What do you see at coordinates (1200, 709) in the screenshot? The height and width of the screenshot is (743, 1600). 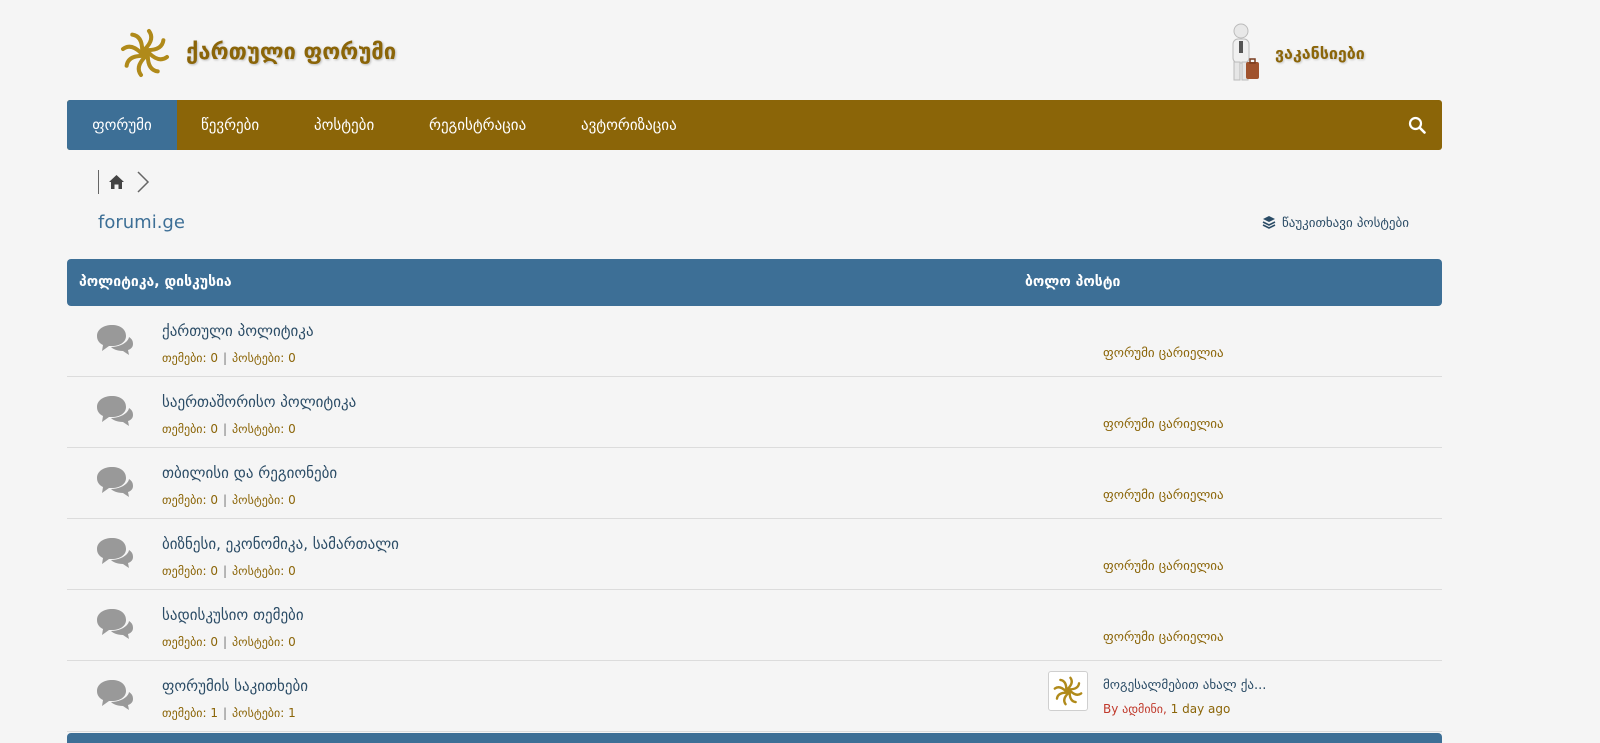 I see `last-post-time: 1 day ago` at bounding box center [1200, 709].